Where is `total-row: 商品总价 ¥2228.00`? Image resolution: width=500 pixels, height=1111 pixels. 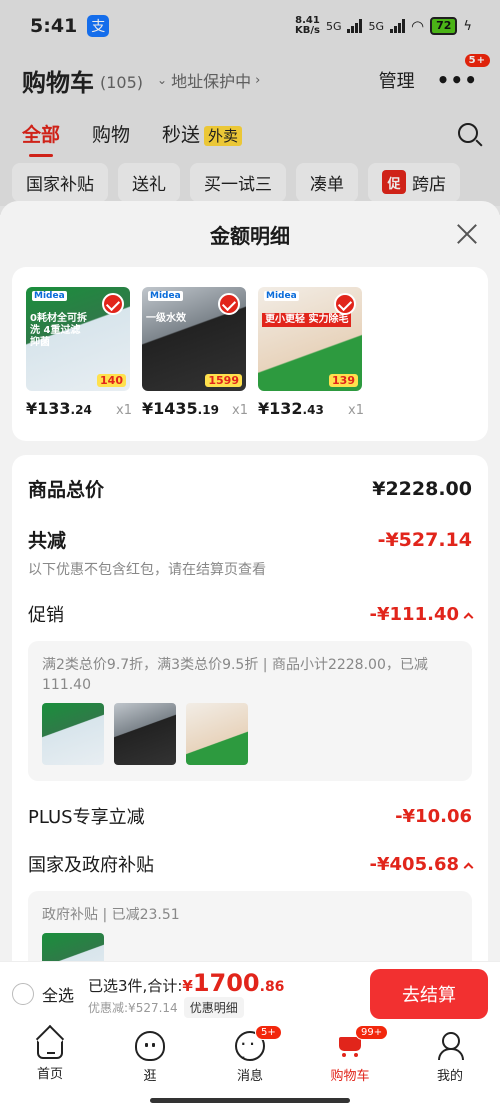 total-row: 商品总价 ¥2228.00 is located at coordinates (250, 488).